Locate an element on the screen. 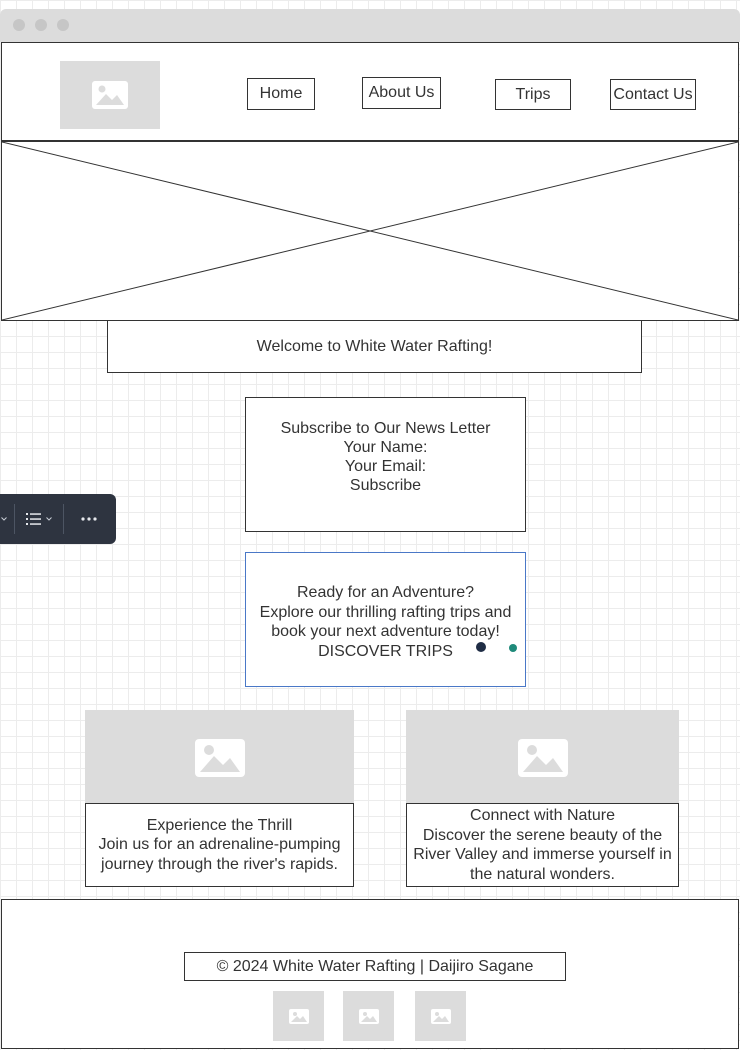 The image size is (740, 1050). card-title: Connect with Nature is located at coordinates (542, 815).